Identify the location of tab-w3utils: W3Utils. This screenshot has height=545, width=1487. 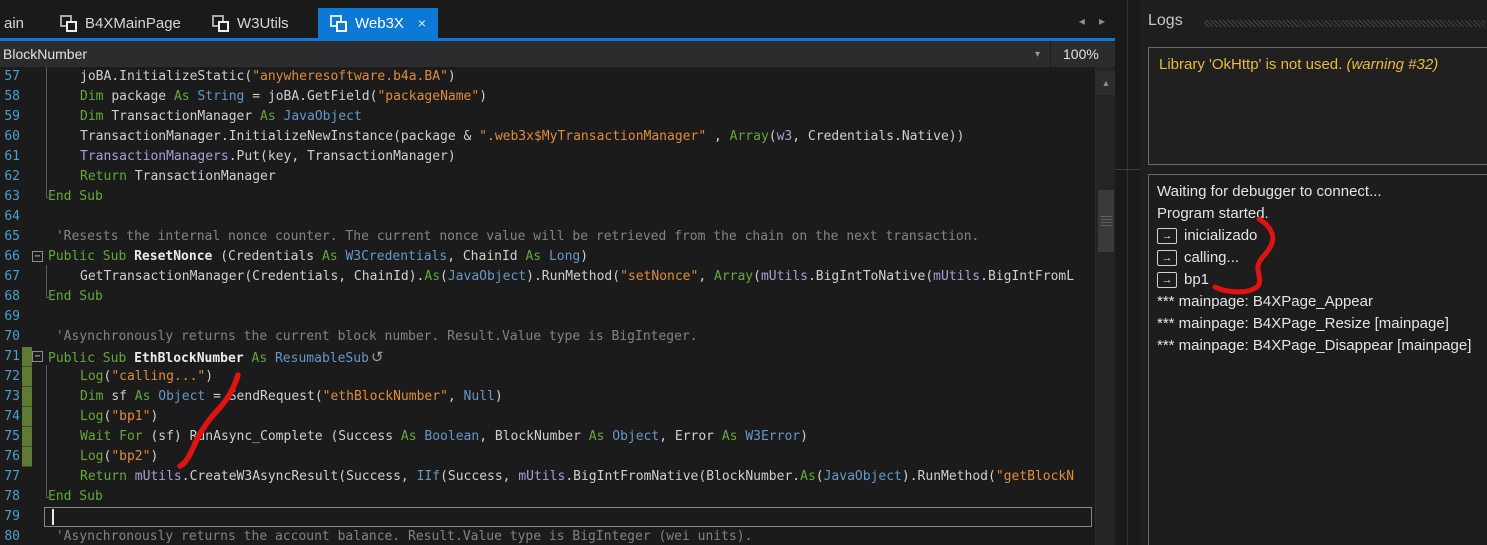
(250, 23).